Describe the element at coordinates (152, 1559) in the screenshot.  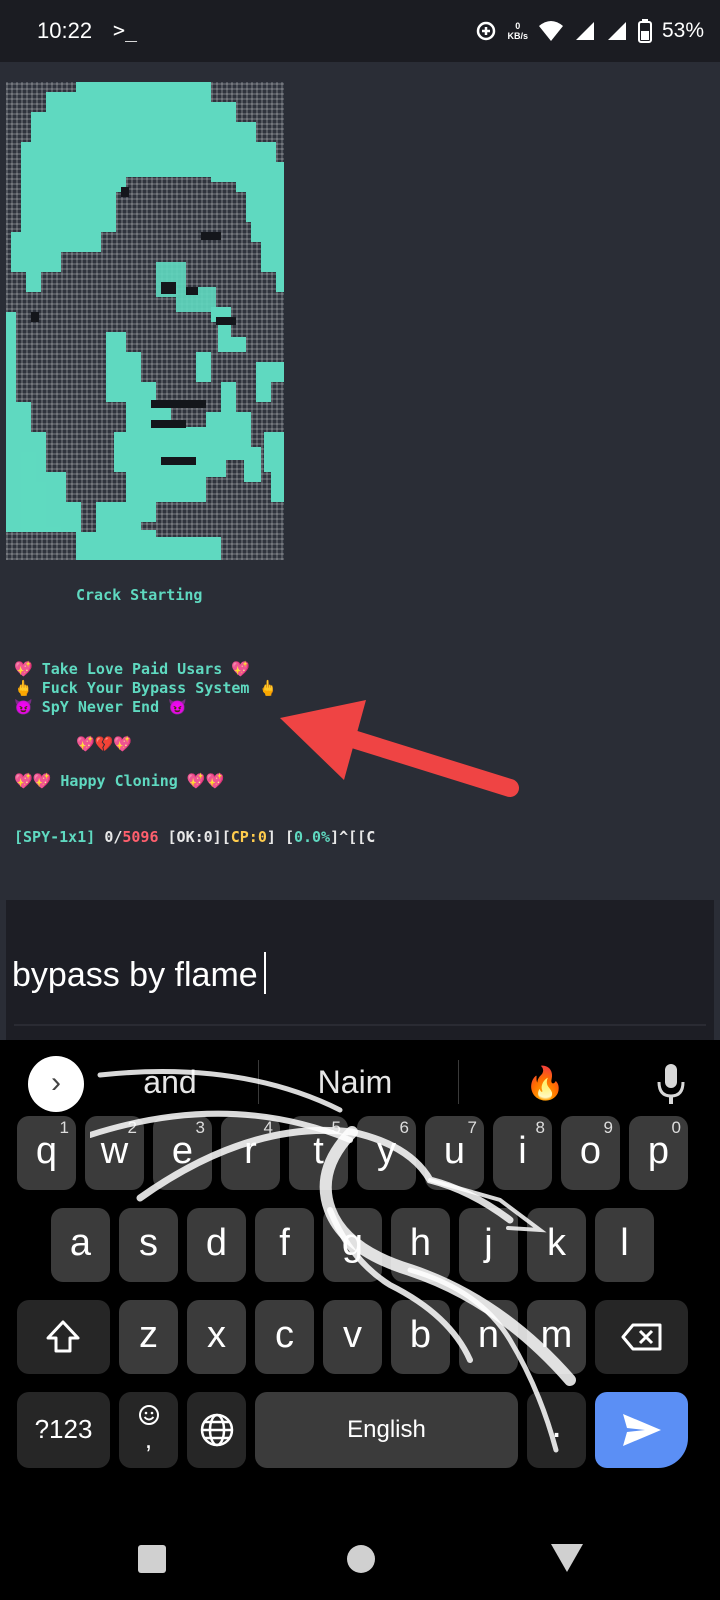
I see `recent-apps-button` at that location.